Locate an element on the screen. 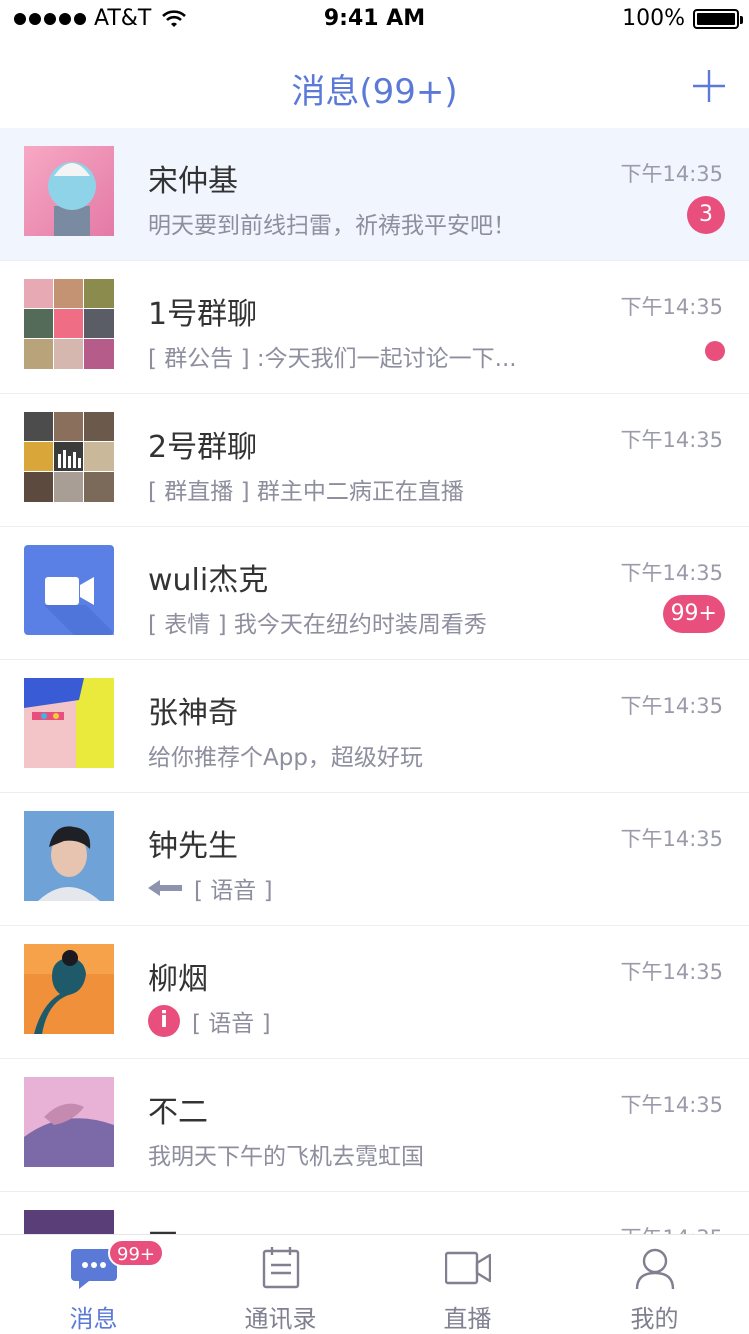 The image size is (749, 1334). tab-live: 直播 is located at coordinates (467, 1284).